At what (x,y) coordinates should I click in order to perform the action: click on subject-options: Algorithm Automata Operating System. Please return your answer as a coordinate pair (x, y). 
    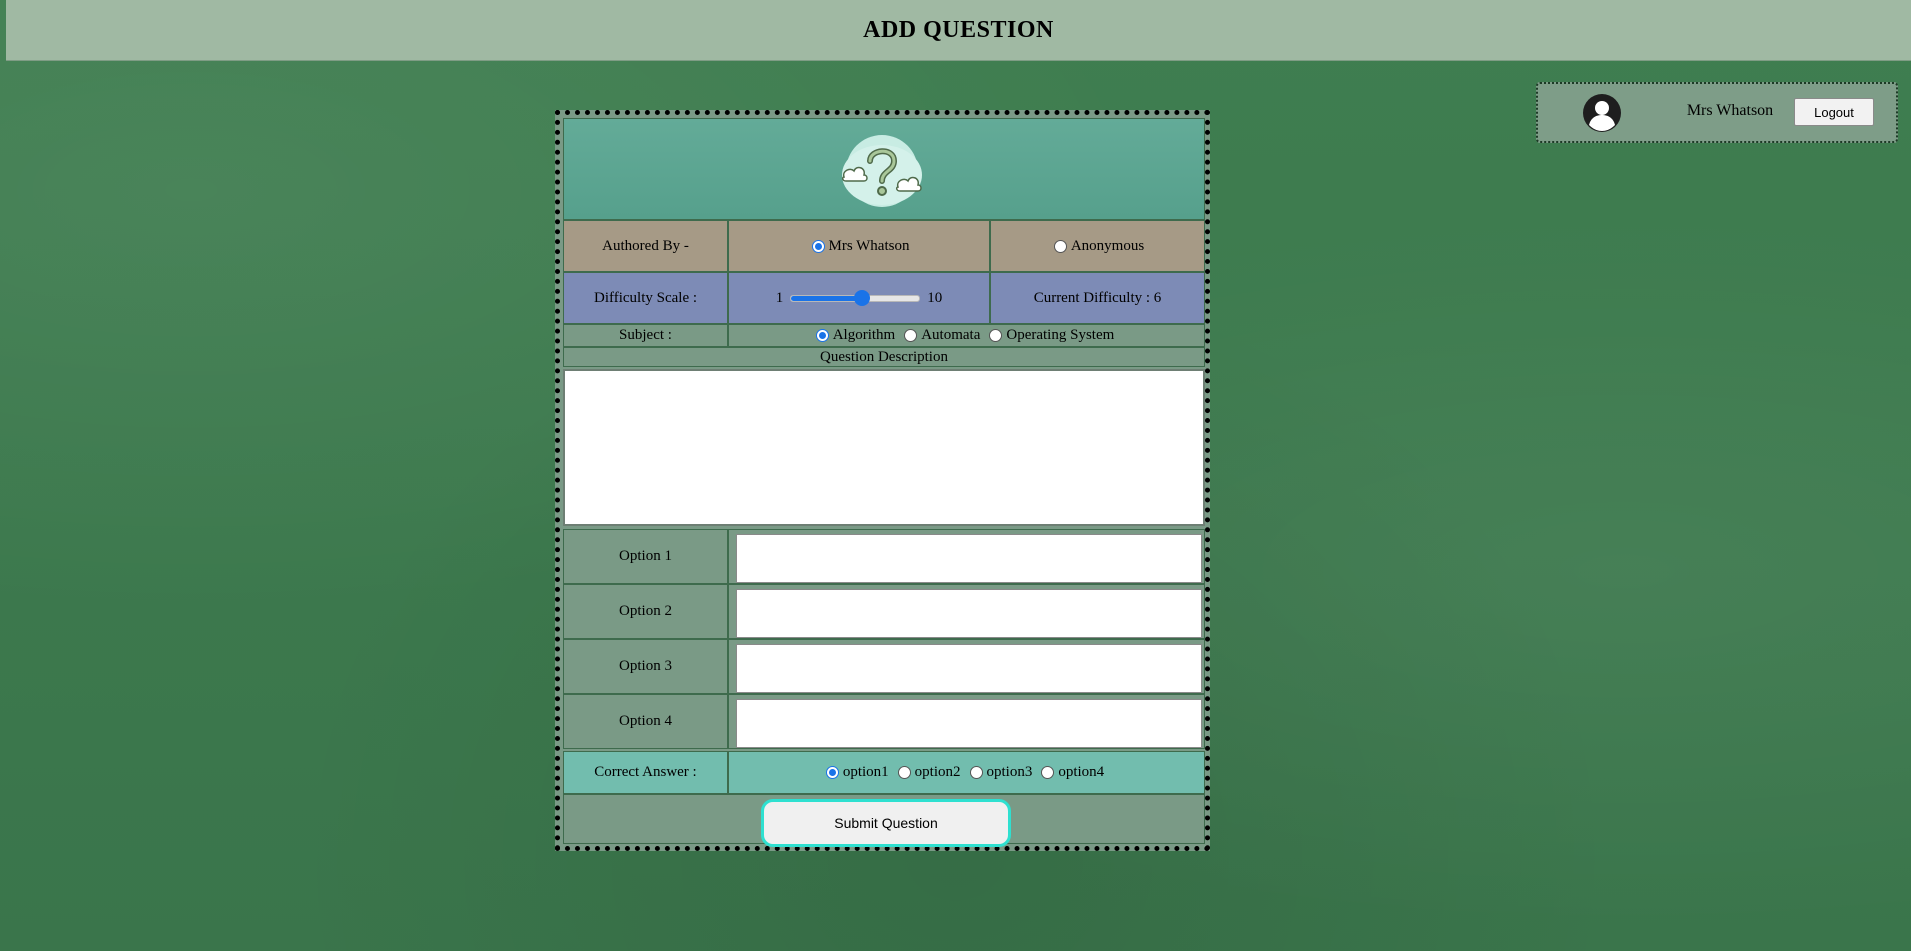
    Looking at the image, I should click on (966, 335).